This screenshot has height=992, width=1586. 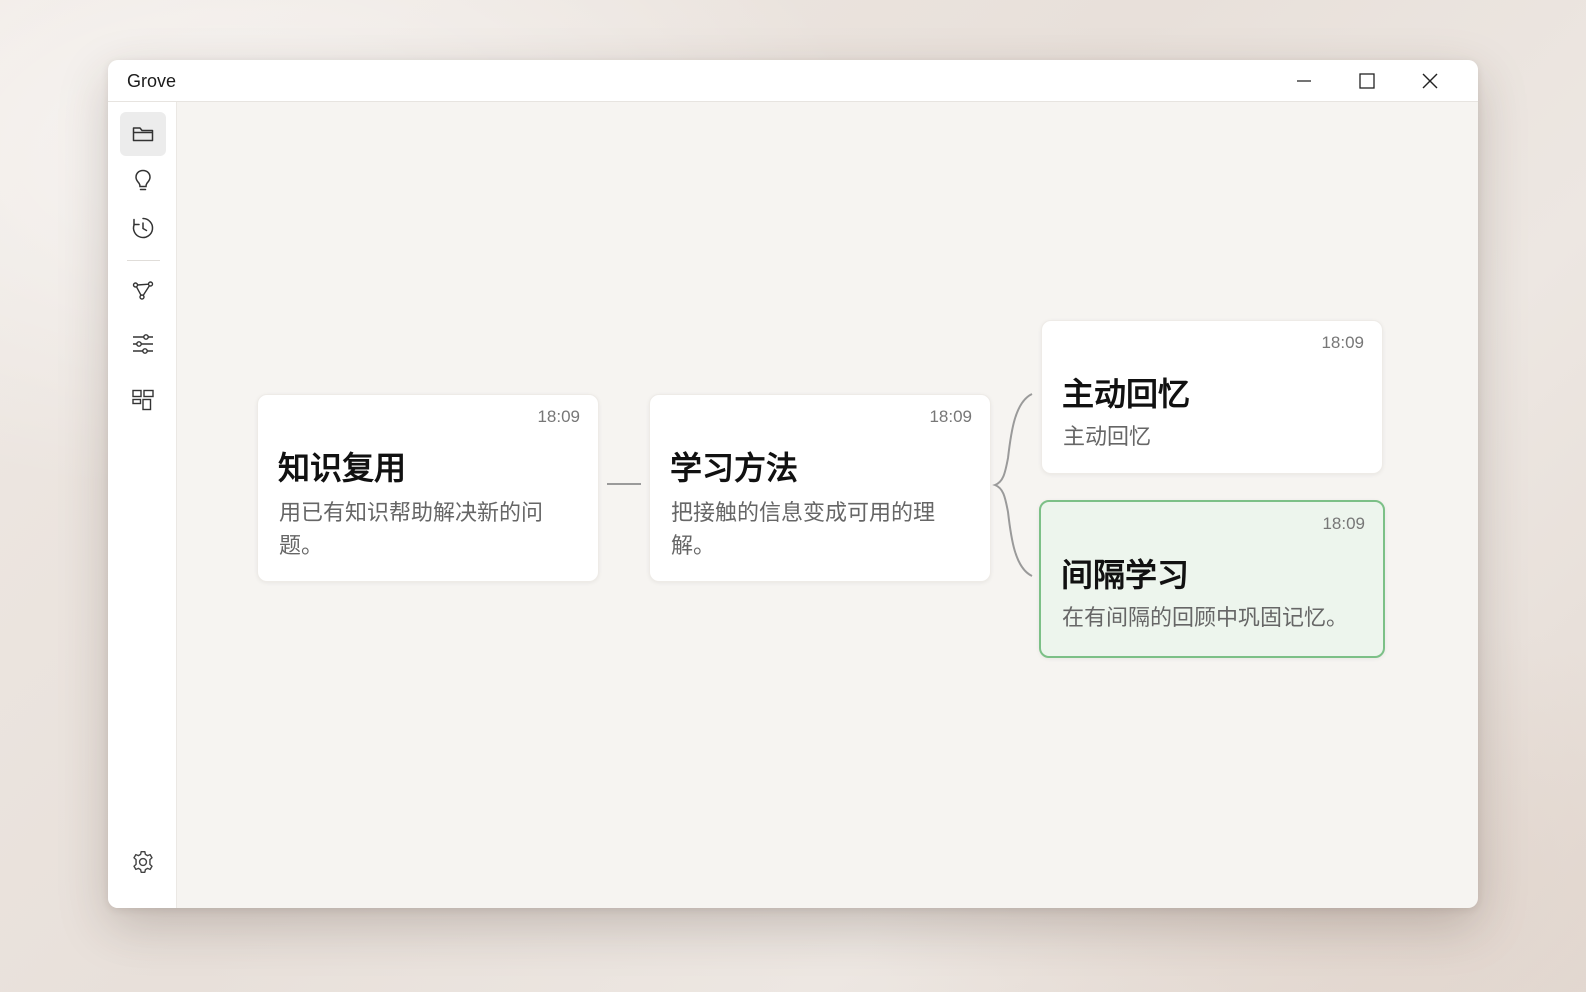 What do you see at coordinates (1012, 485) in the screenshot?
I see `connector-branch-bracket` at bounding box center [1012, 485].